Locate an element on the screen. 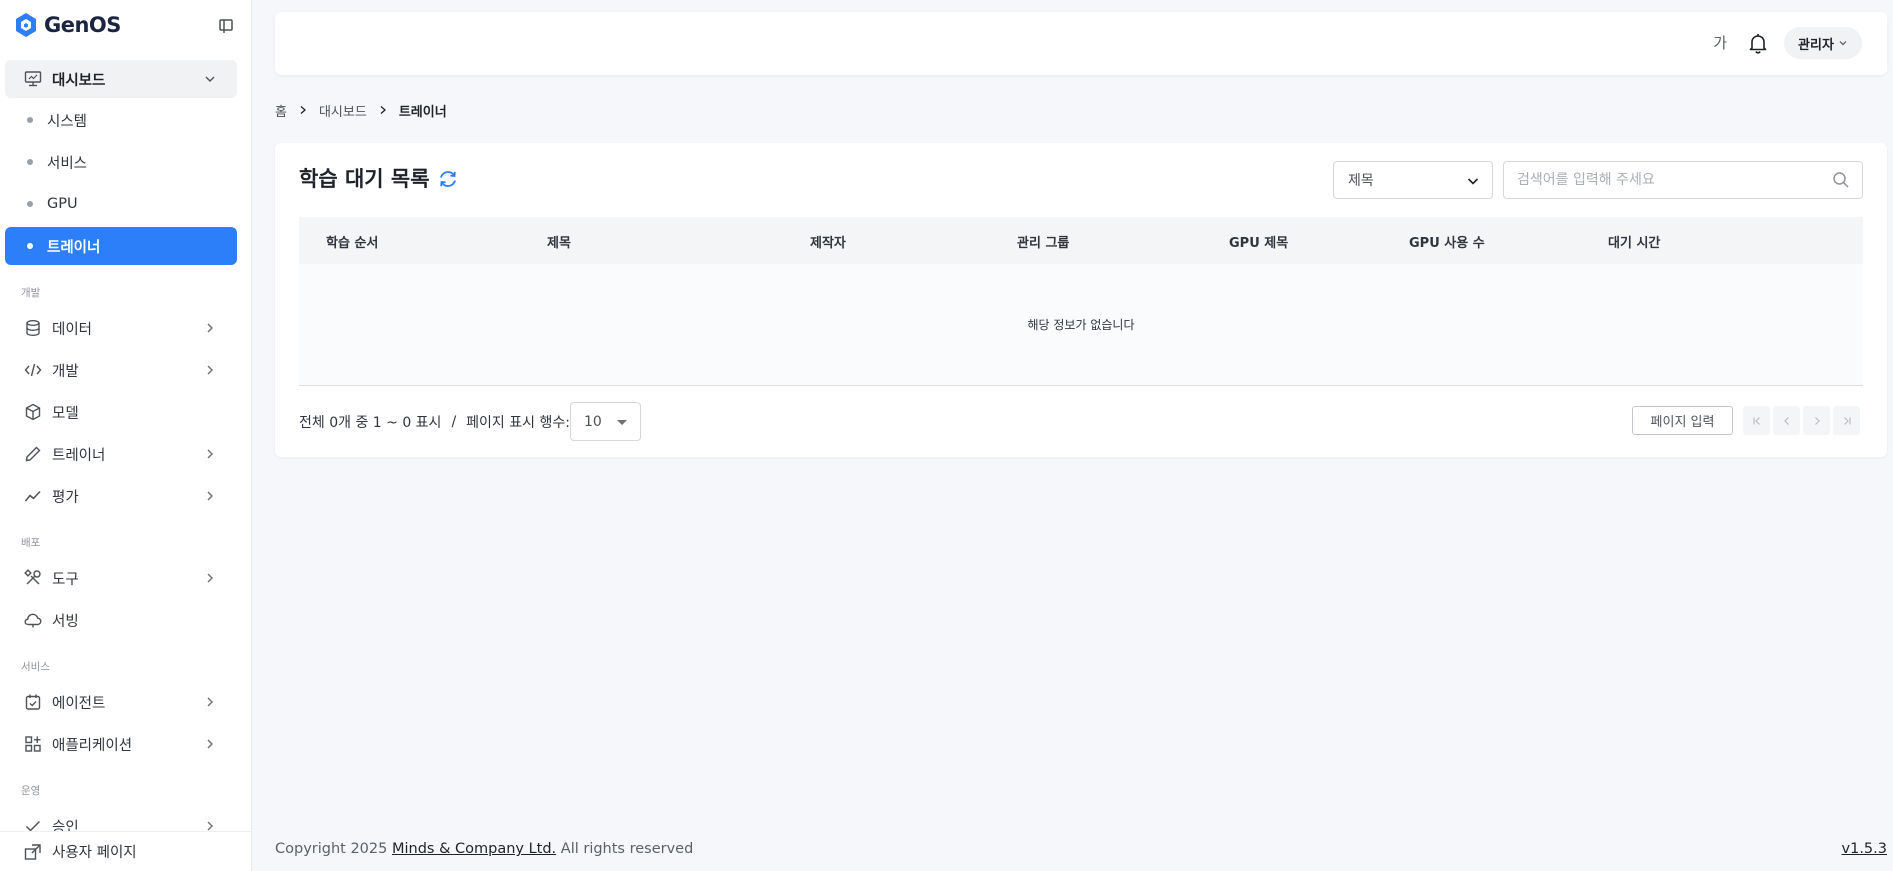  sidebar-subitem-label: GPU is located at coordinates (62, 204).